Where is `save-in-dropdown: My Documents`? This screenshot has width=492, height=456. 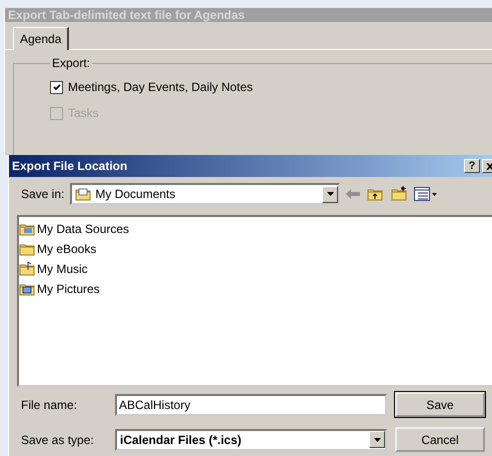
save-in-dropdown: My Documents is located at coordinates (205, 194).